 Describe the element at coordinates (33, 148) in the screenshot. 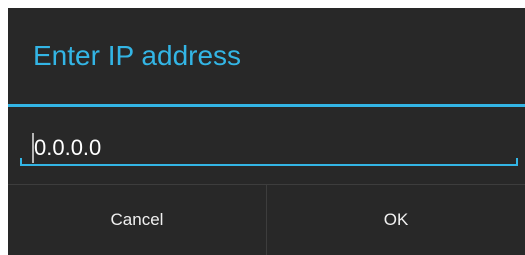

I see `text-cursor` at that location.